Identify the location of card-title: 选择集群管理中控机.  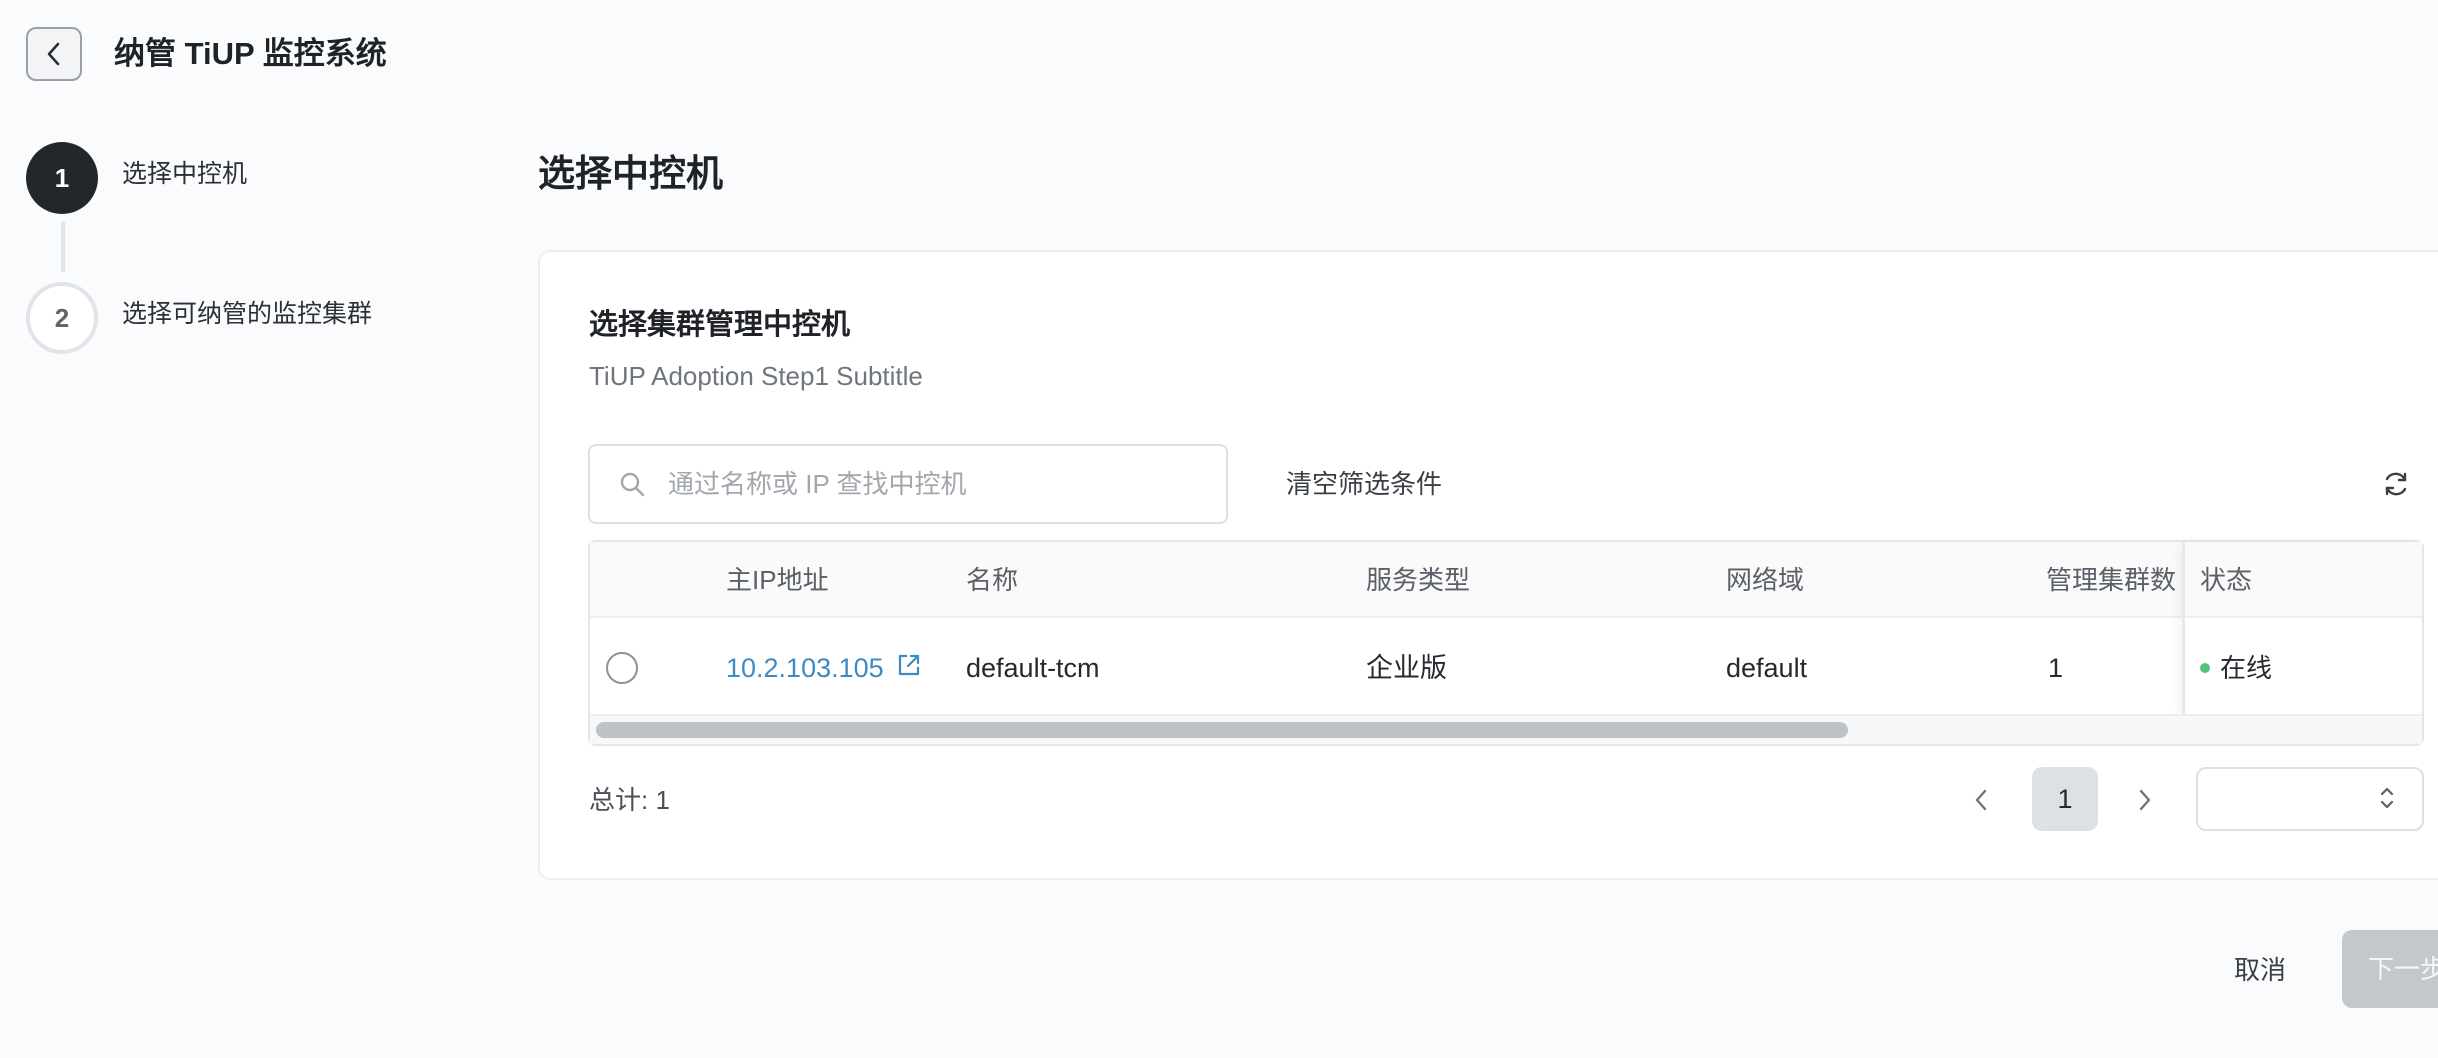
(720, 325).